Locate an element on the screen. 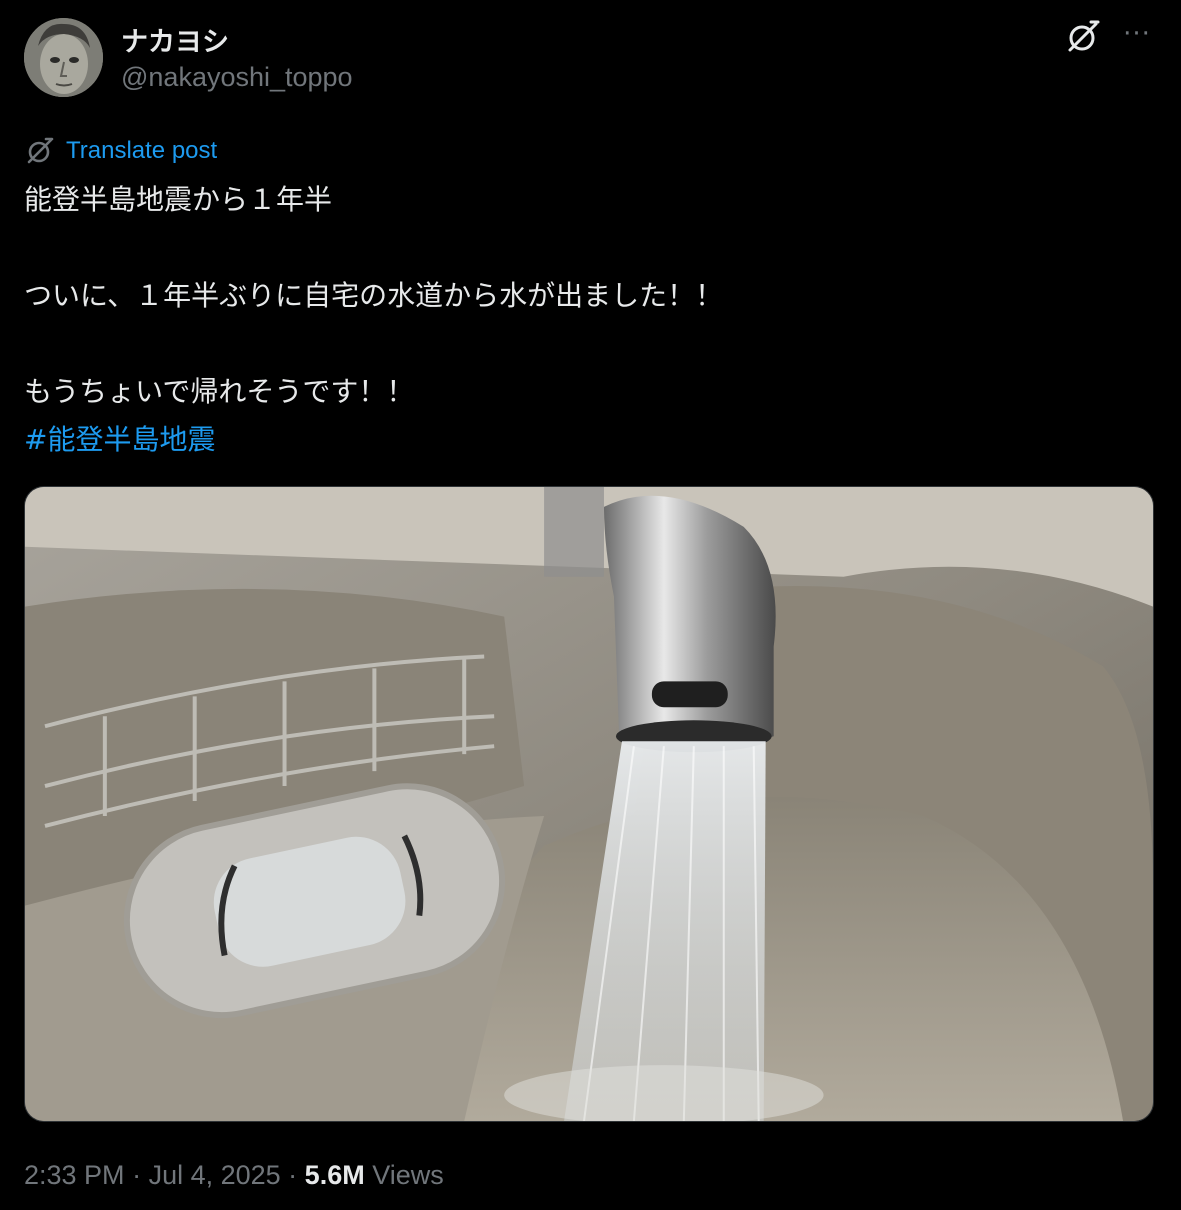 This screenshot has width=1181, height=1210. views-label: Views is located at coordinates (404, 1175).